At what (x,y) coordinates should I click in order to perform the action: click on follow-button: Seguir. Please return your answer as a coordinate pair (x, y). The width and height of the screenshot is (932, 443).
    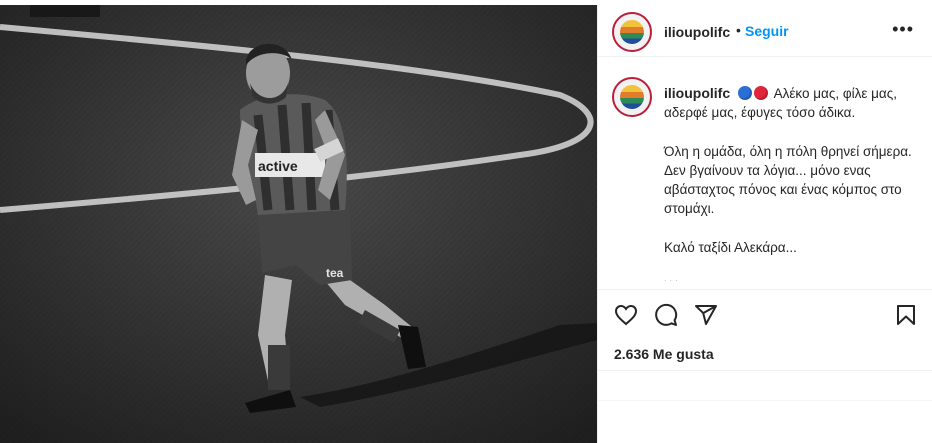
    Looking at the image, I should click on (767, 31).